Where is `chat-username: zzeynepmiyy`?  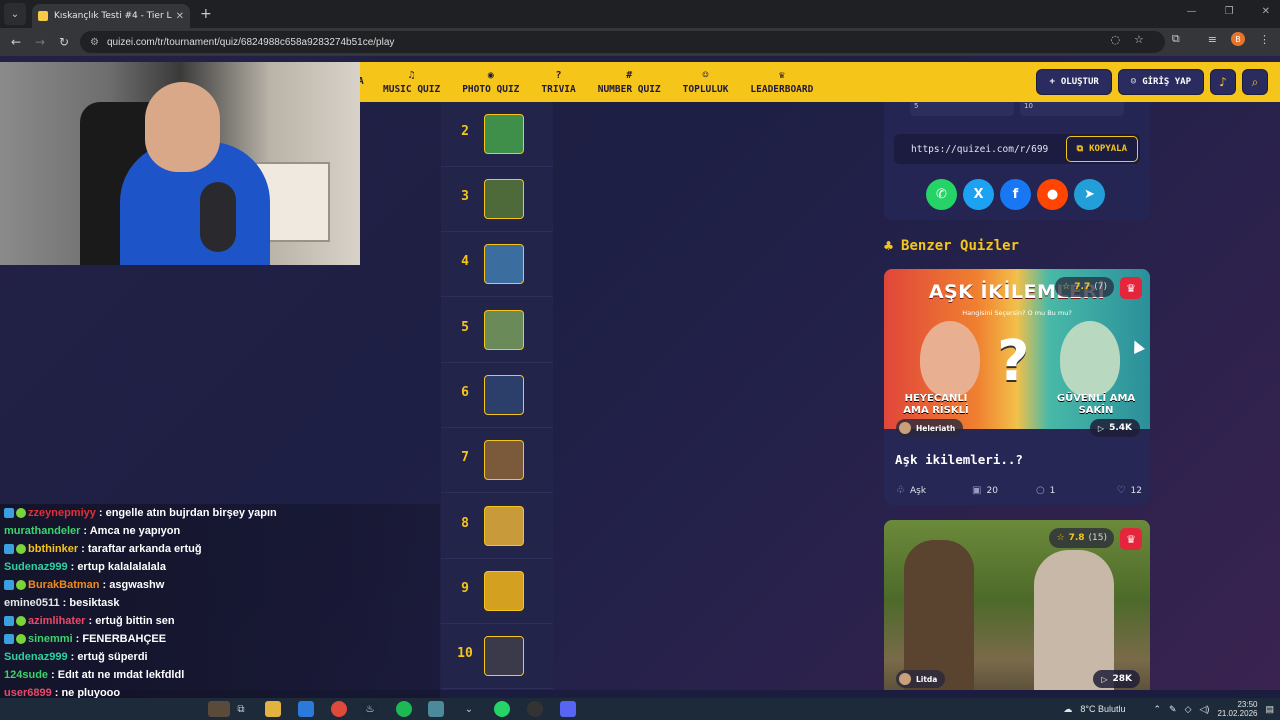
chat-username: zzeynepmiyy is located at coordinates (62, 513).